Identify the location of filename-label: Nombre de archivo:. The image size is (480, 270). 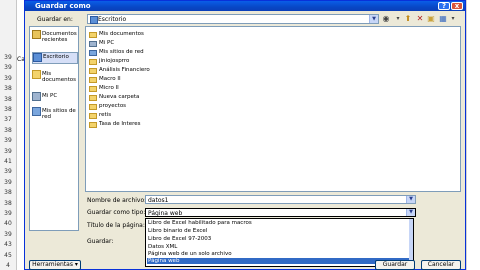
(117, 200).